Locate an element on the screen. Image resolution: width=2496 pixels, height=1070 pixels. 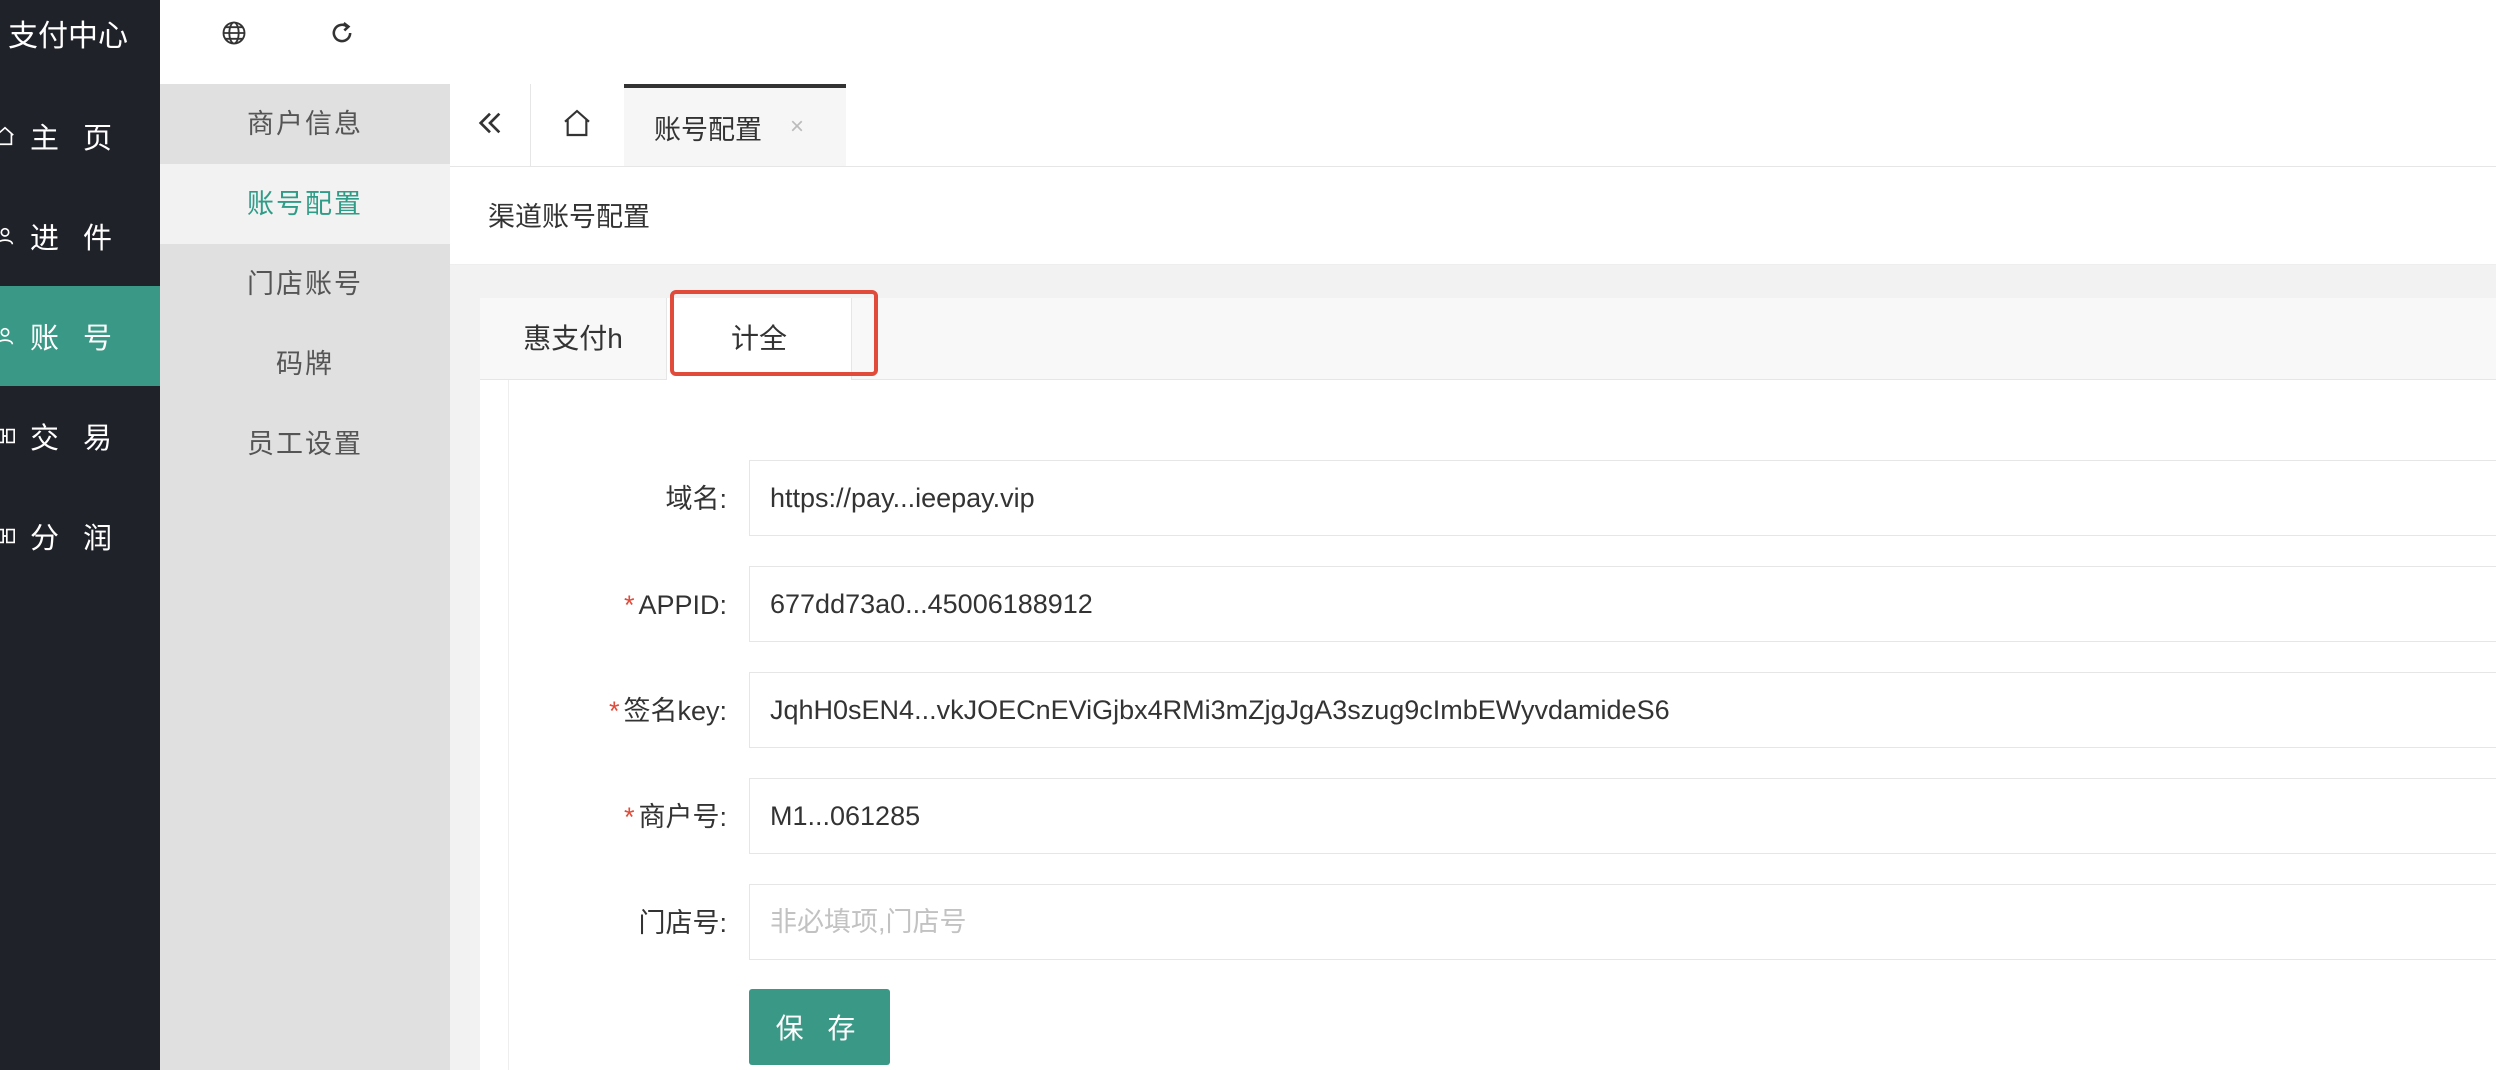
nav-item-home: 主 页 is located at coordinates (80, 136).